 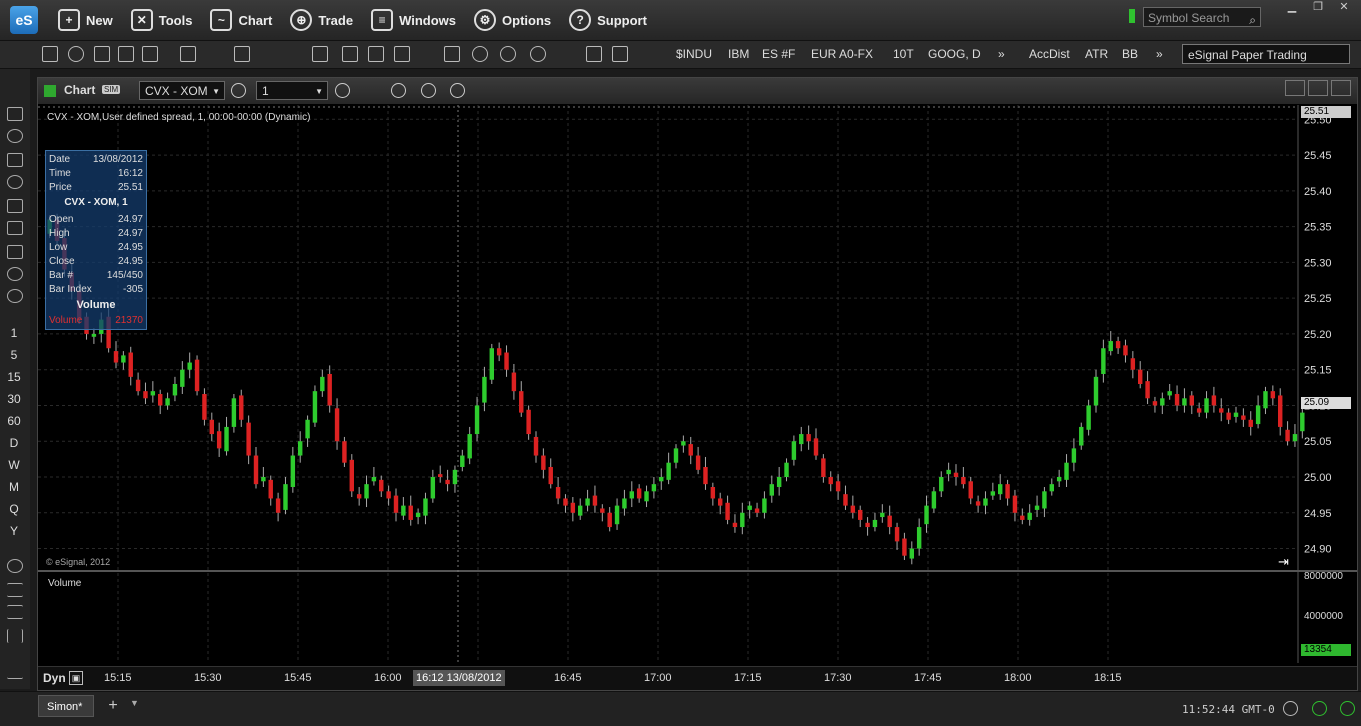 I want to click on chevron-down-icon: ▼, so click(x=134, y=703).